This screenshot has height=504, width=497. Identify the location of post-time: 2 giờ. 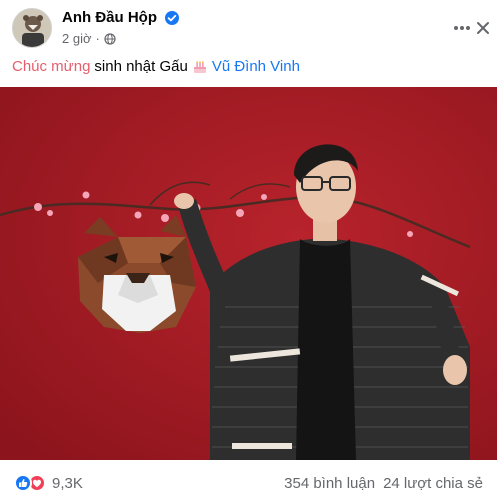
(77, 38).